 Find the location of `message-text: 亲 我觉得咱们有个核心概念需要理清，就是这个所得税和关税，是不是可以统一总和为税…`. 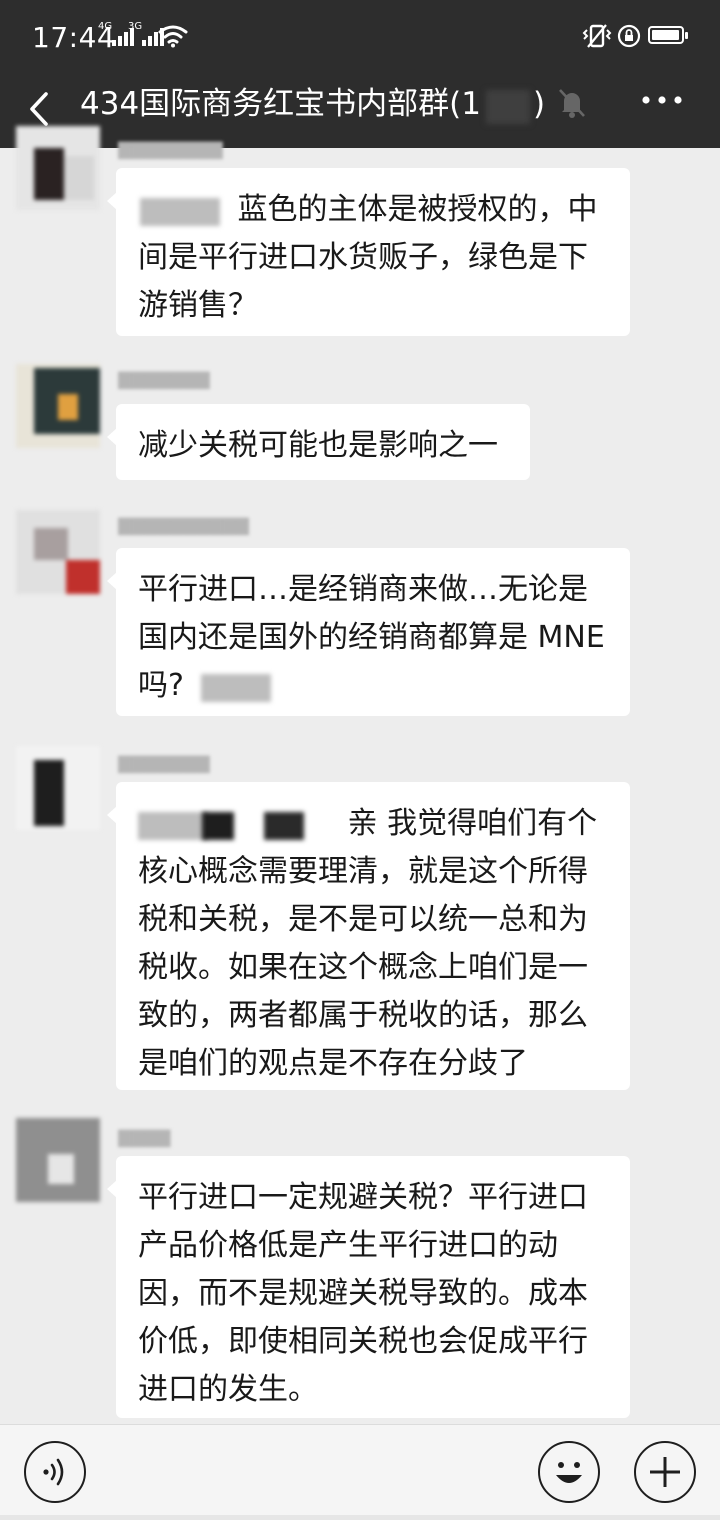

message-text: 亲 我觉得咱们有个核心概念需要理清，就是这个所得税和关税，是不是可以统一总和为税… is located at coordinates (368, 943).